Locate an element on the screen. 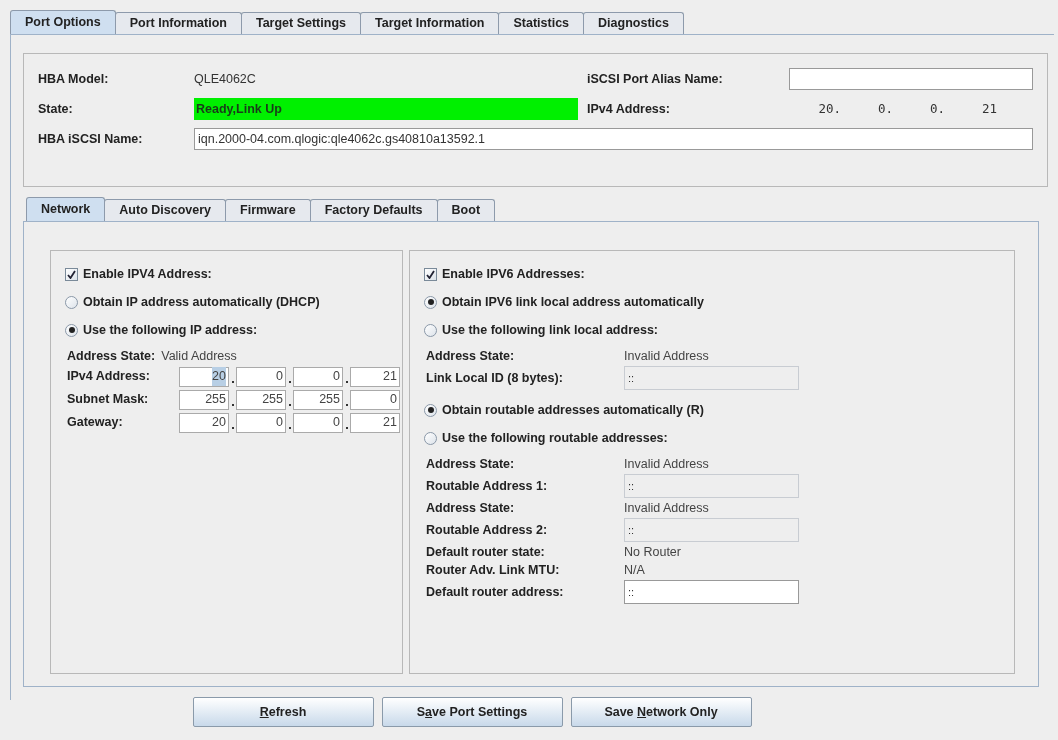  tab: Port Information is located at coordinates (178, 23).